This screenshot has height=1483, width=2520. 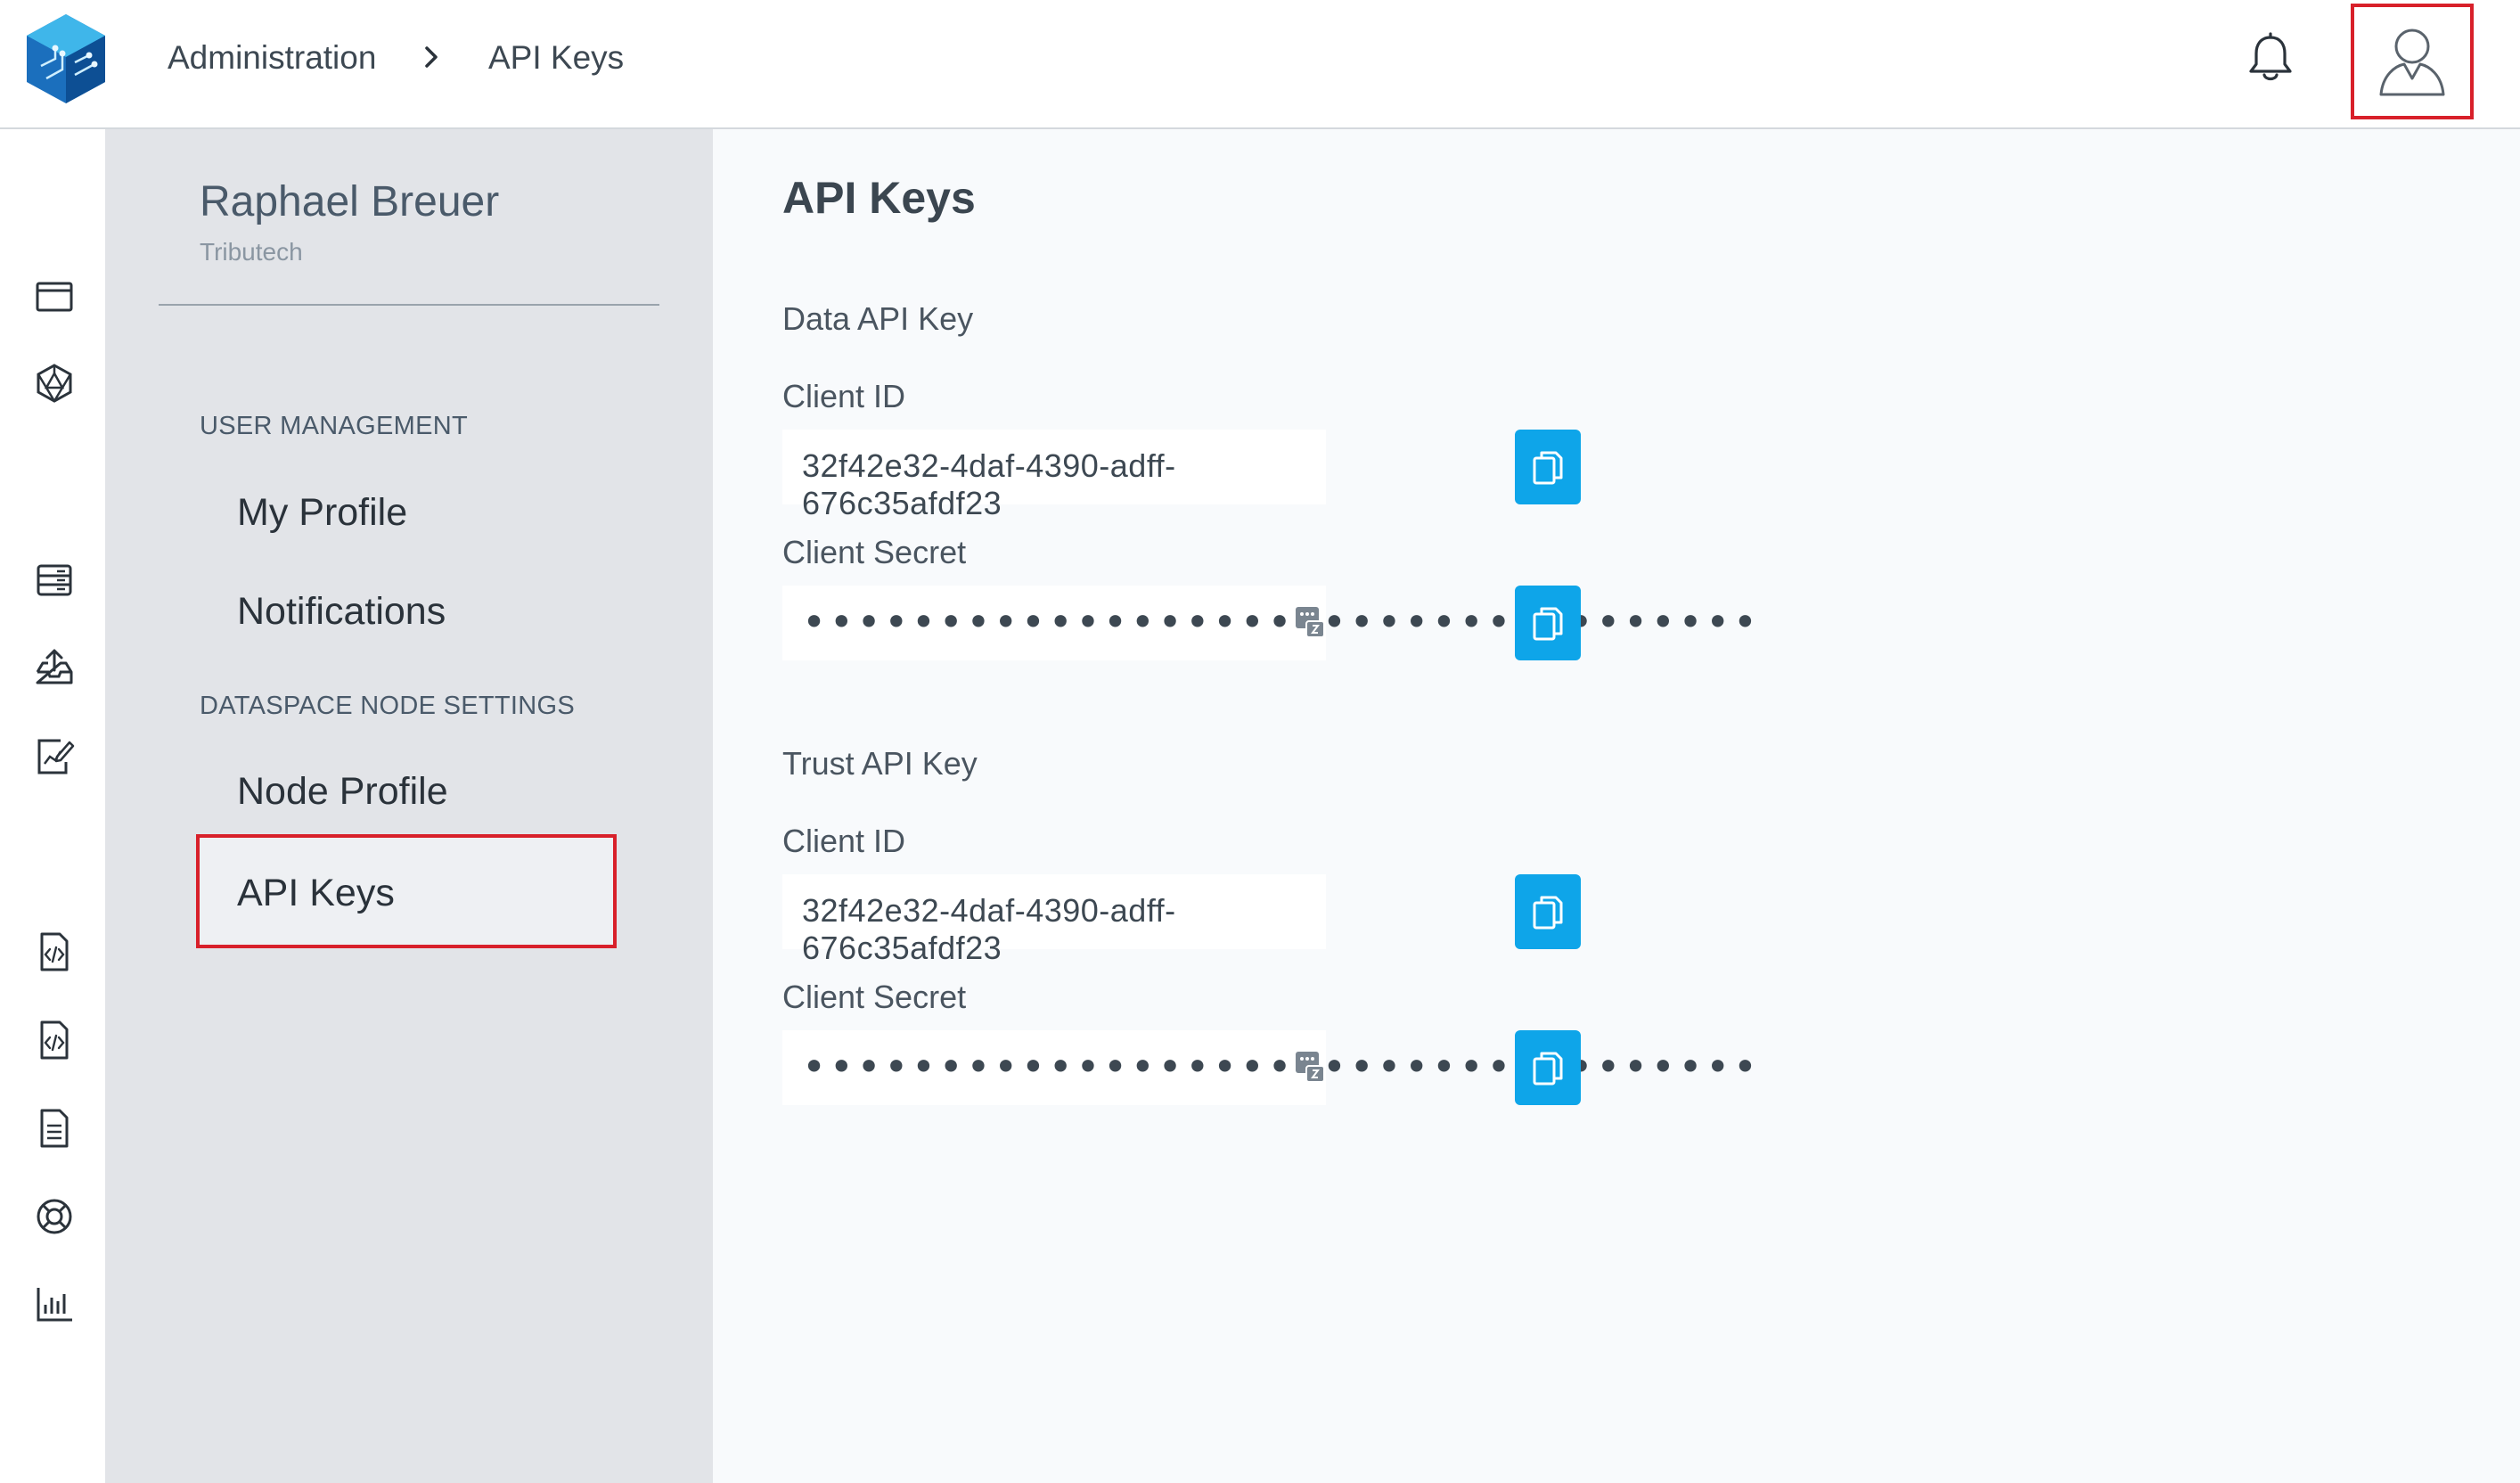 I want to click on edit-chart-icon, so click(x=54, y=755).